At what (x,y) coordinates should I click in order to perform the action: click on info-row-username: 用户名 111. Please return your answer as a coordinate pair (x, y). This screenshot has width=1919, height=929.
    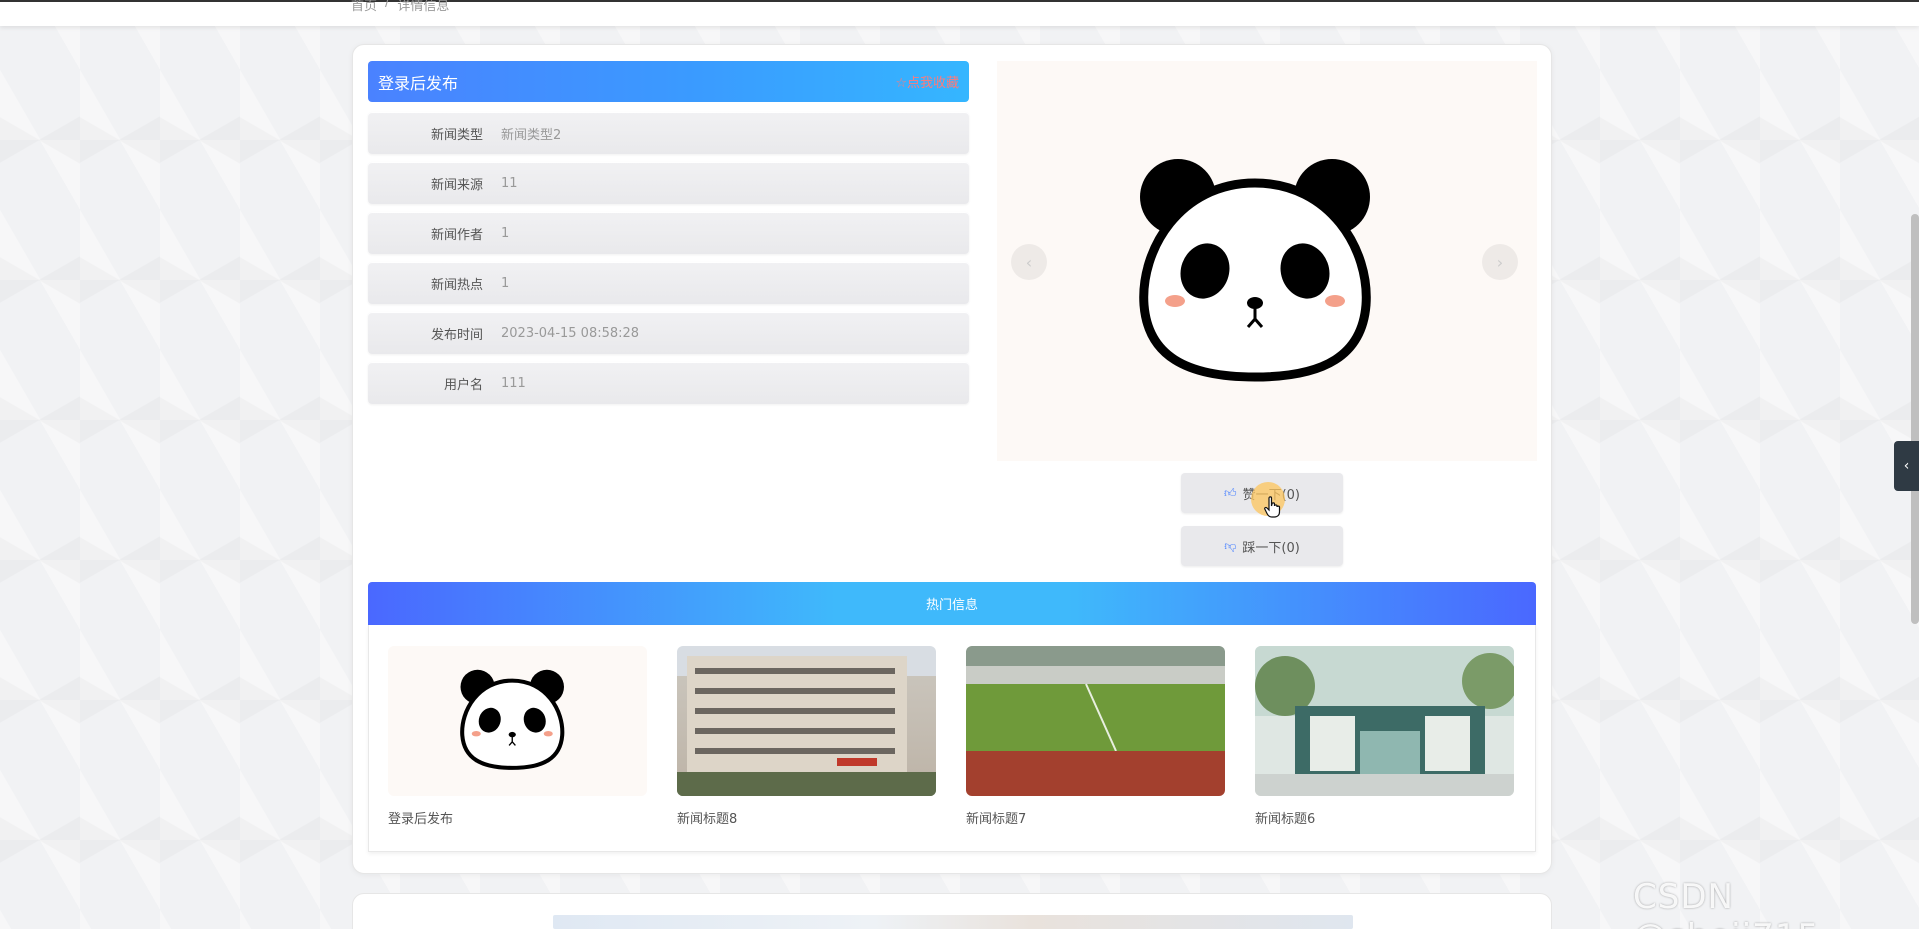
    Looking at the image, I should click on (668, 383).